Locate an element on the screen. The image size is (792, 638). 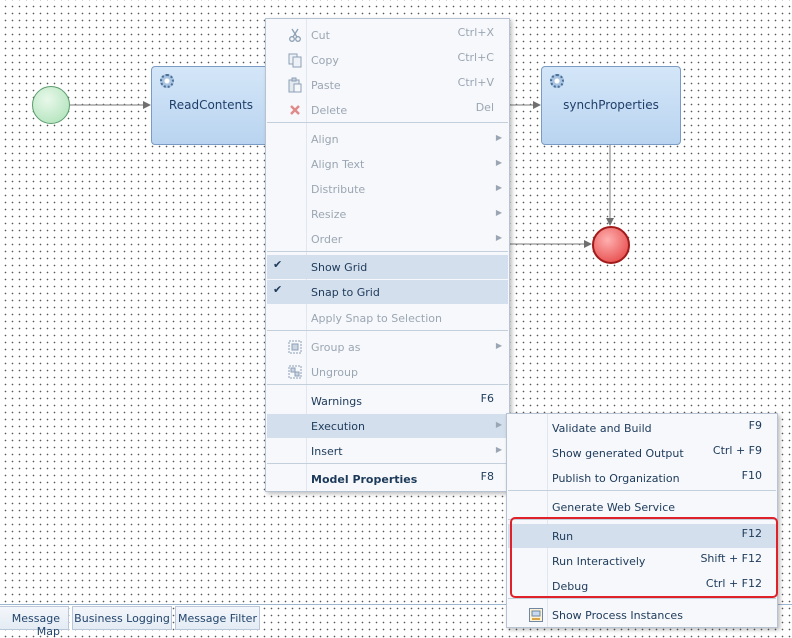
menu-item-label: Execution is located at coordinates (338, 426).